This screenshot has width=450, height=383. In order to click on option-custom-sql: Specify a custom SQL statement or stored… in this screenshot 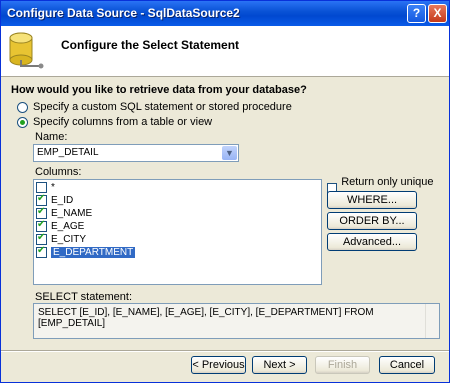, I will do `click(154, 107)`.